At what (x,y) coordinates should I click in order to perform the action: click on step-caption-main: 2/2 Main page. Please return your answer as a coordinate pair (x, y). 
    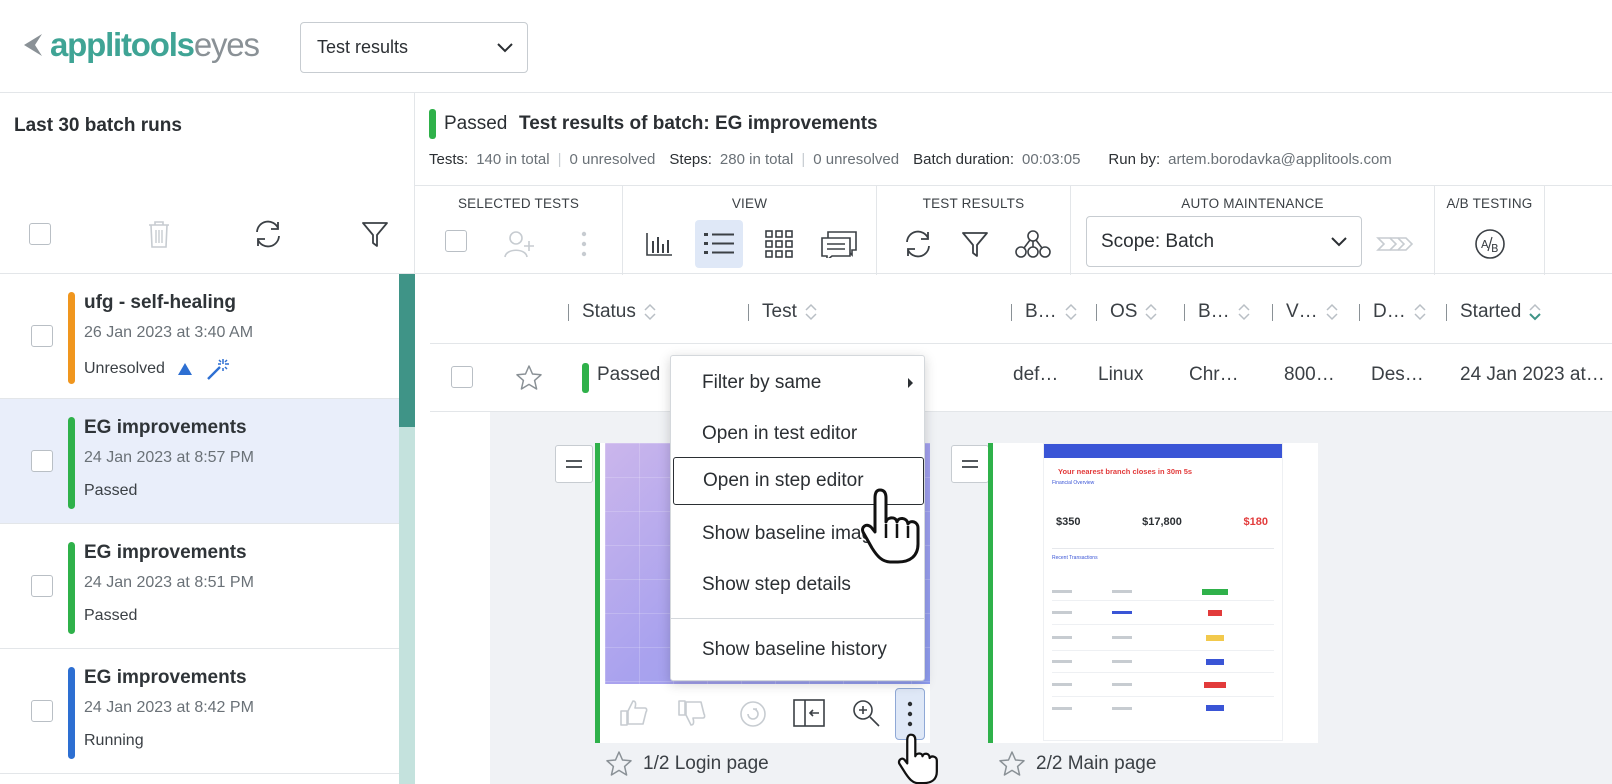
    Looking at the image, I should click on (1077, 763).